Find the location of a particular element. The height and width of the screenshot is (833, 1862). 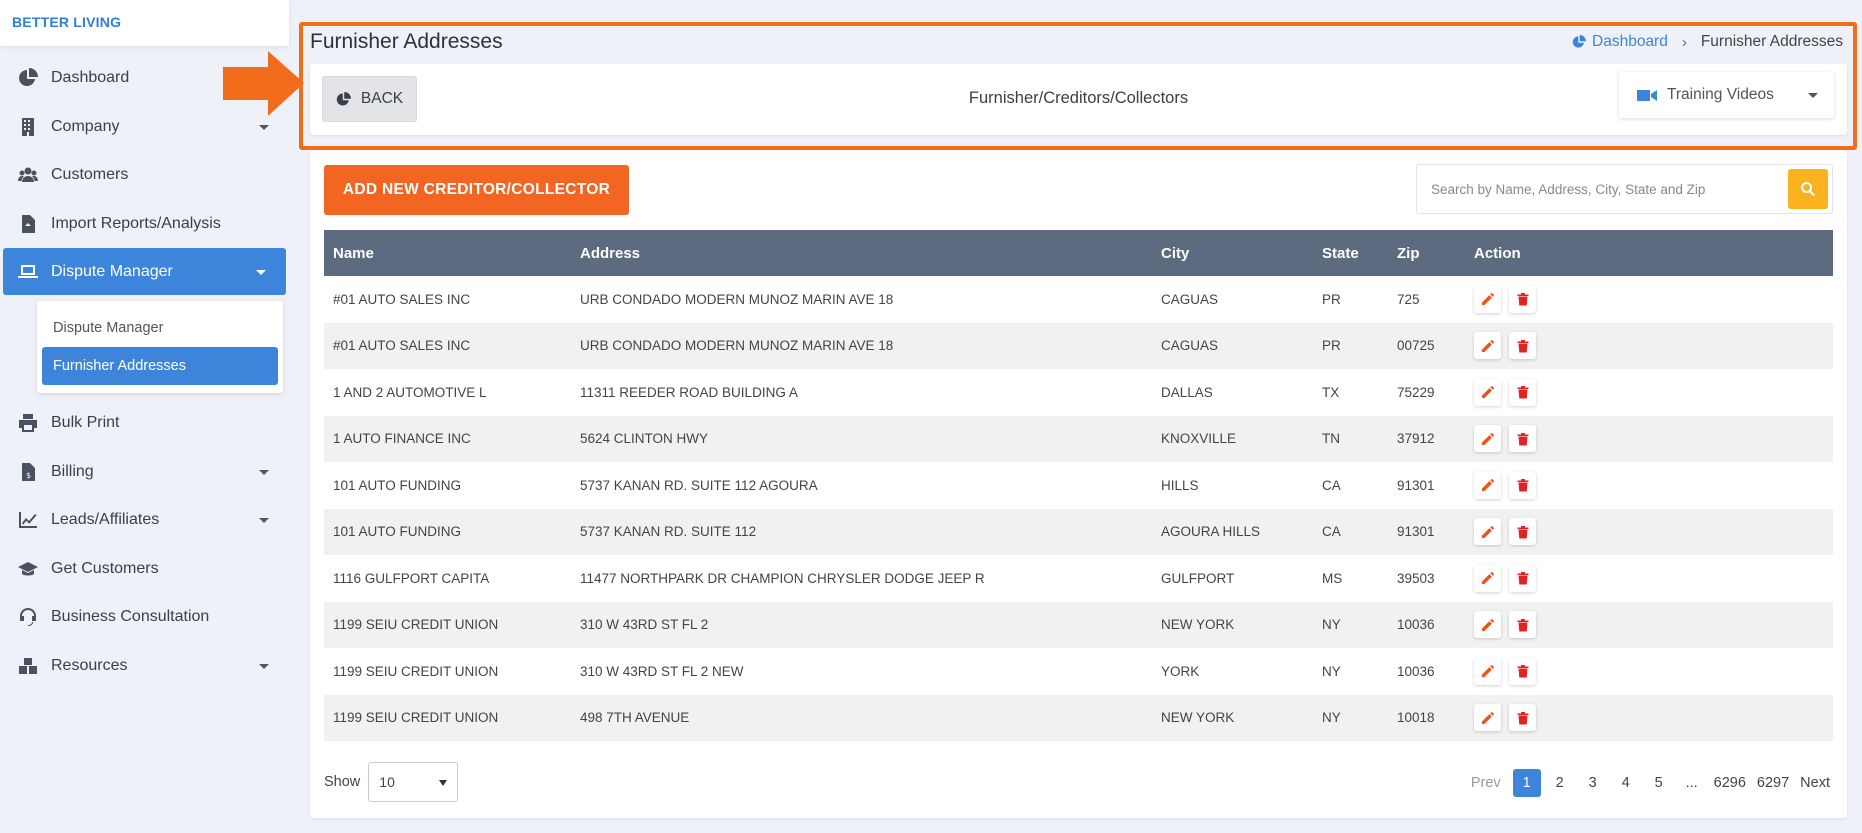

submenu-item-dispute-manager: Dispute Manager is located at coordinates (160, 328).